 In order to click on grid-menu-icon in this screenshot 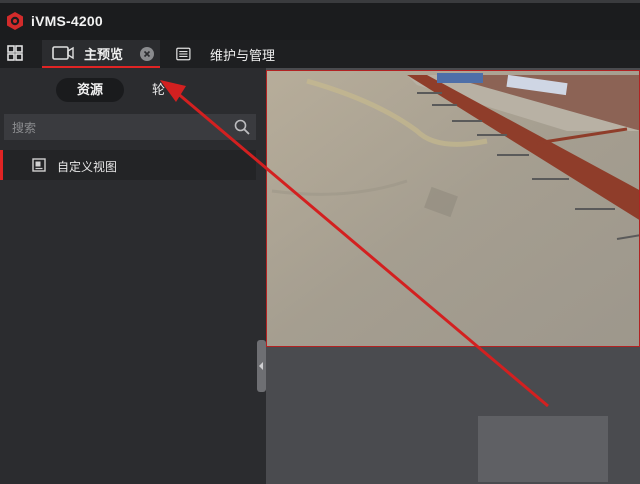, I will do `click(15, 53)`.